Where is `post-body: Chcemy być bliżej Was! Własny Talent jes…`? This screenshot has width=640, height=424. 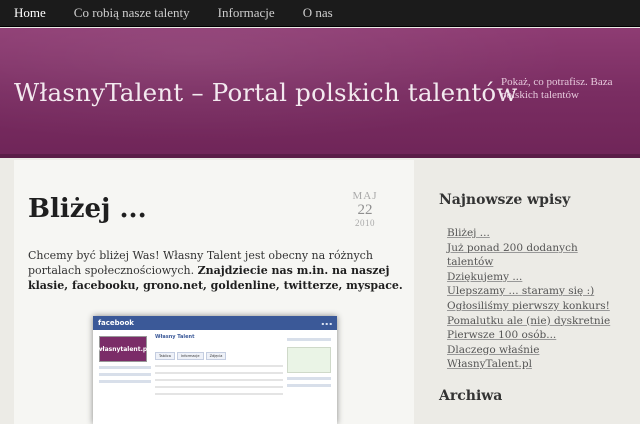
post-body: Chcemy być bliżej Was! Własny Talent jes… is located at coordinates (217, 270).